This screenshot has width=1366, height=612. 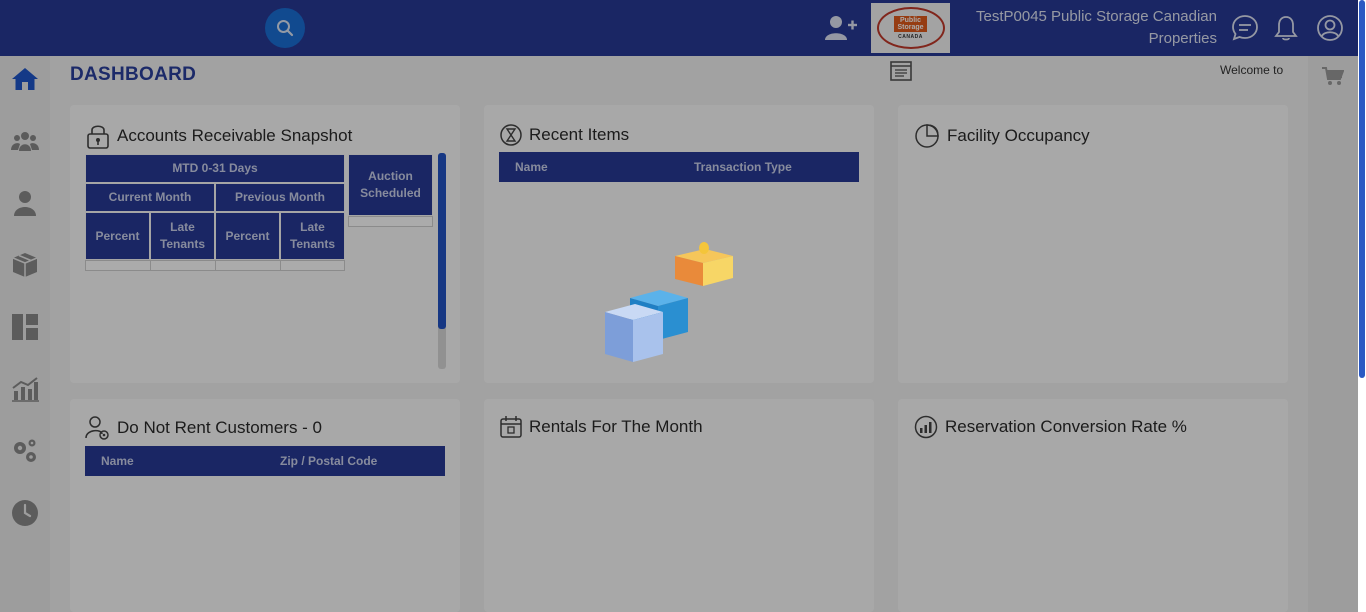 I want to click on loading-boxes-icon, so click(x=669, y=302).